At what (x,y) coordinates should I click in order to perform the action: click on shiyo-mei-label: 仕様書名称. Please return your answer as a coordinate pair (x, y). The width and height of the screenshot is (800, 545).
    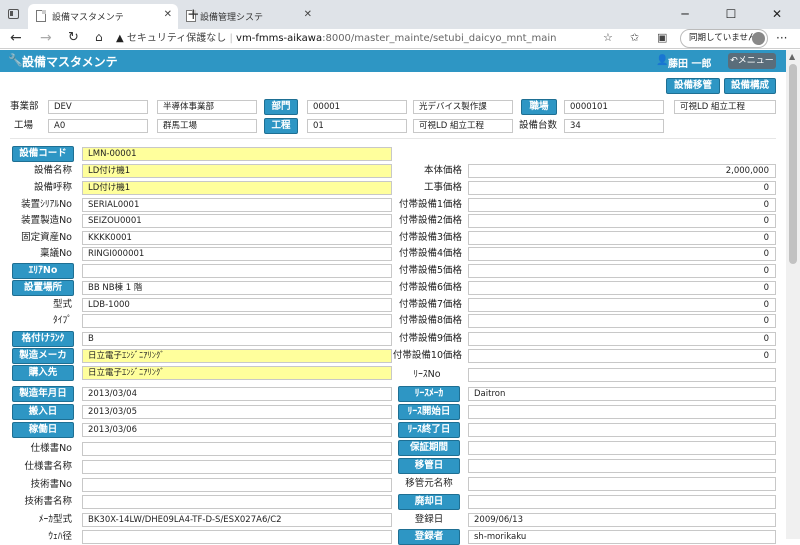
    Looking at the image, I should click on (48, 466).